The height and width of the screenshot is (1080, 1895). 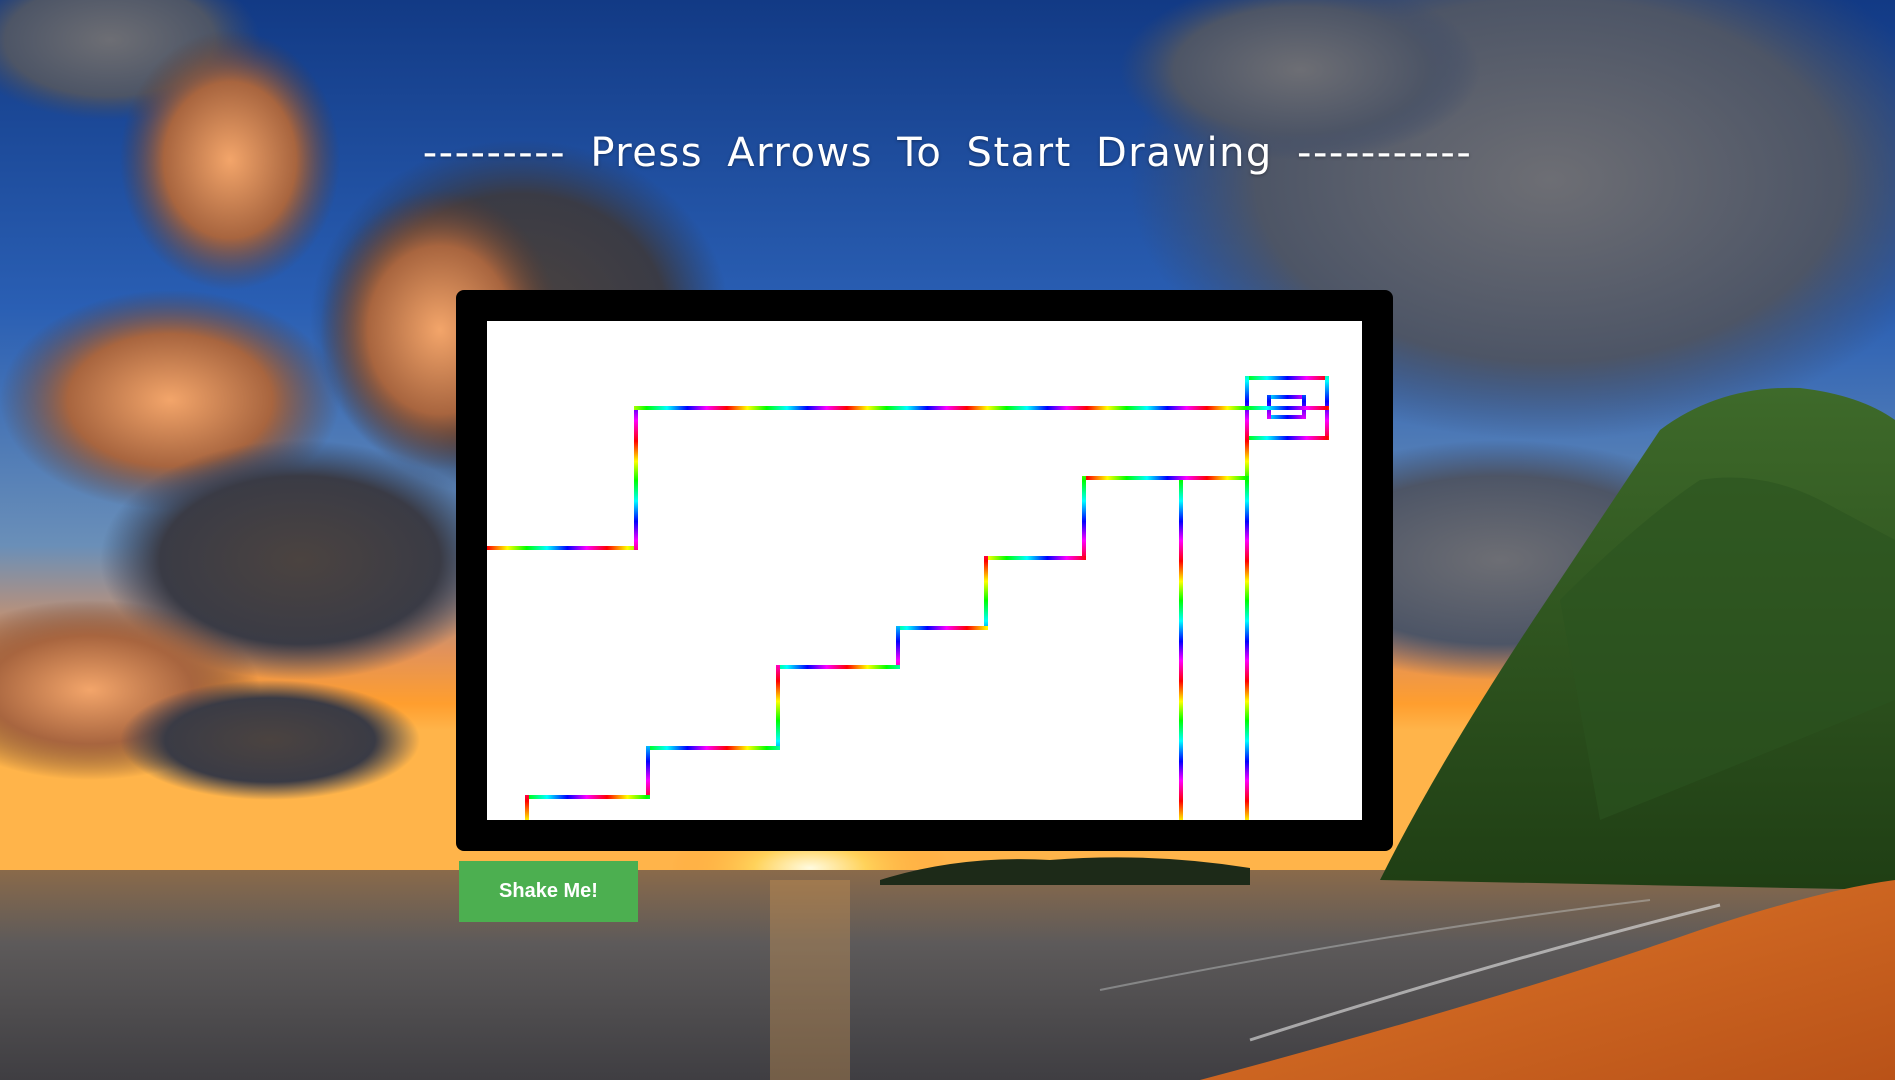 What do you see at coordinates (548, 891) in the screenshot?
I see `shake-me-button: Shake Me!` at bounding box center [548, 891].